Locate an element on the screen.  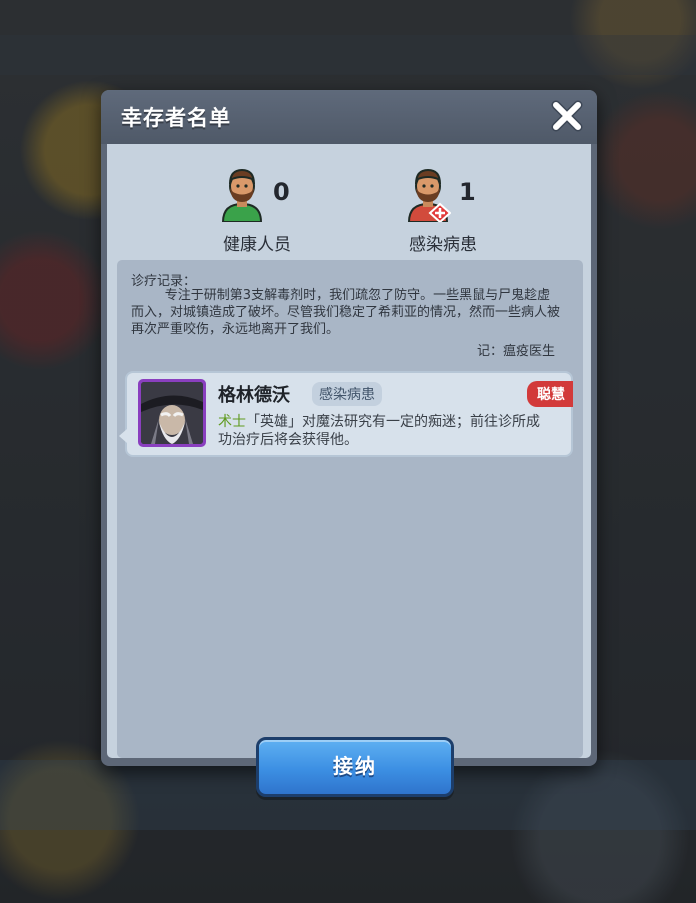
close-button is located at coordinates (567, 116).